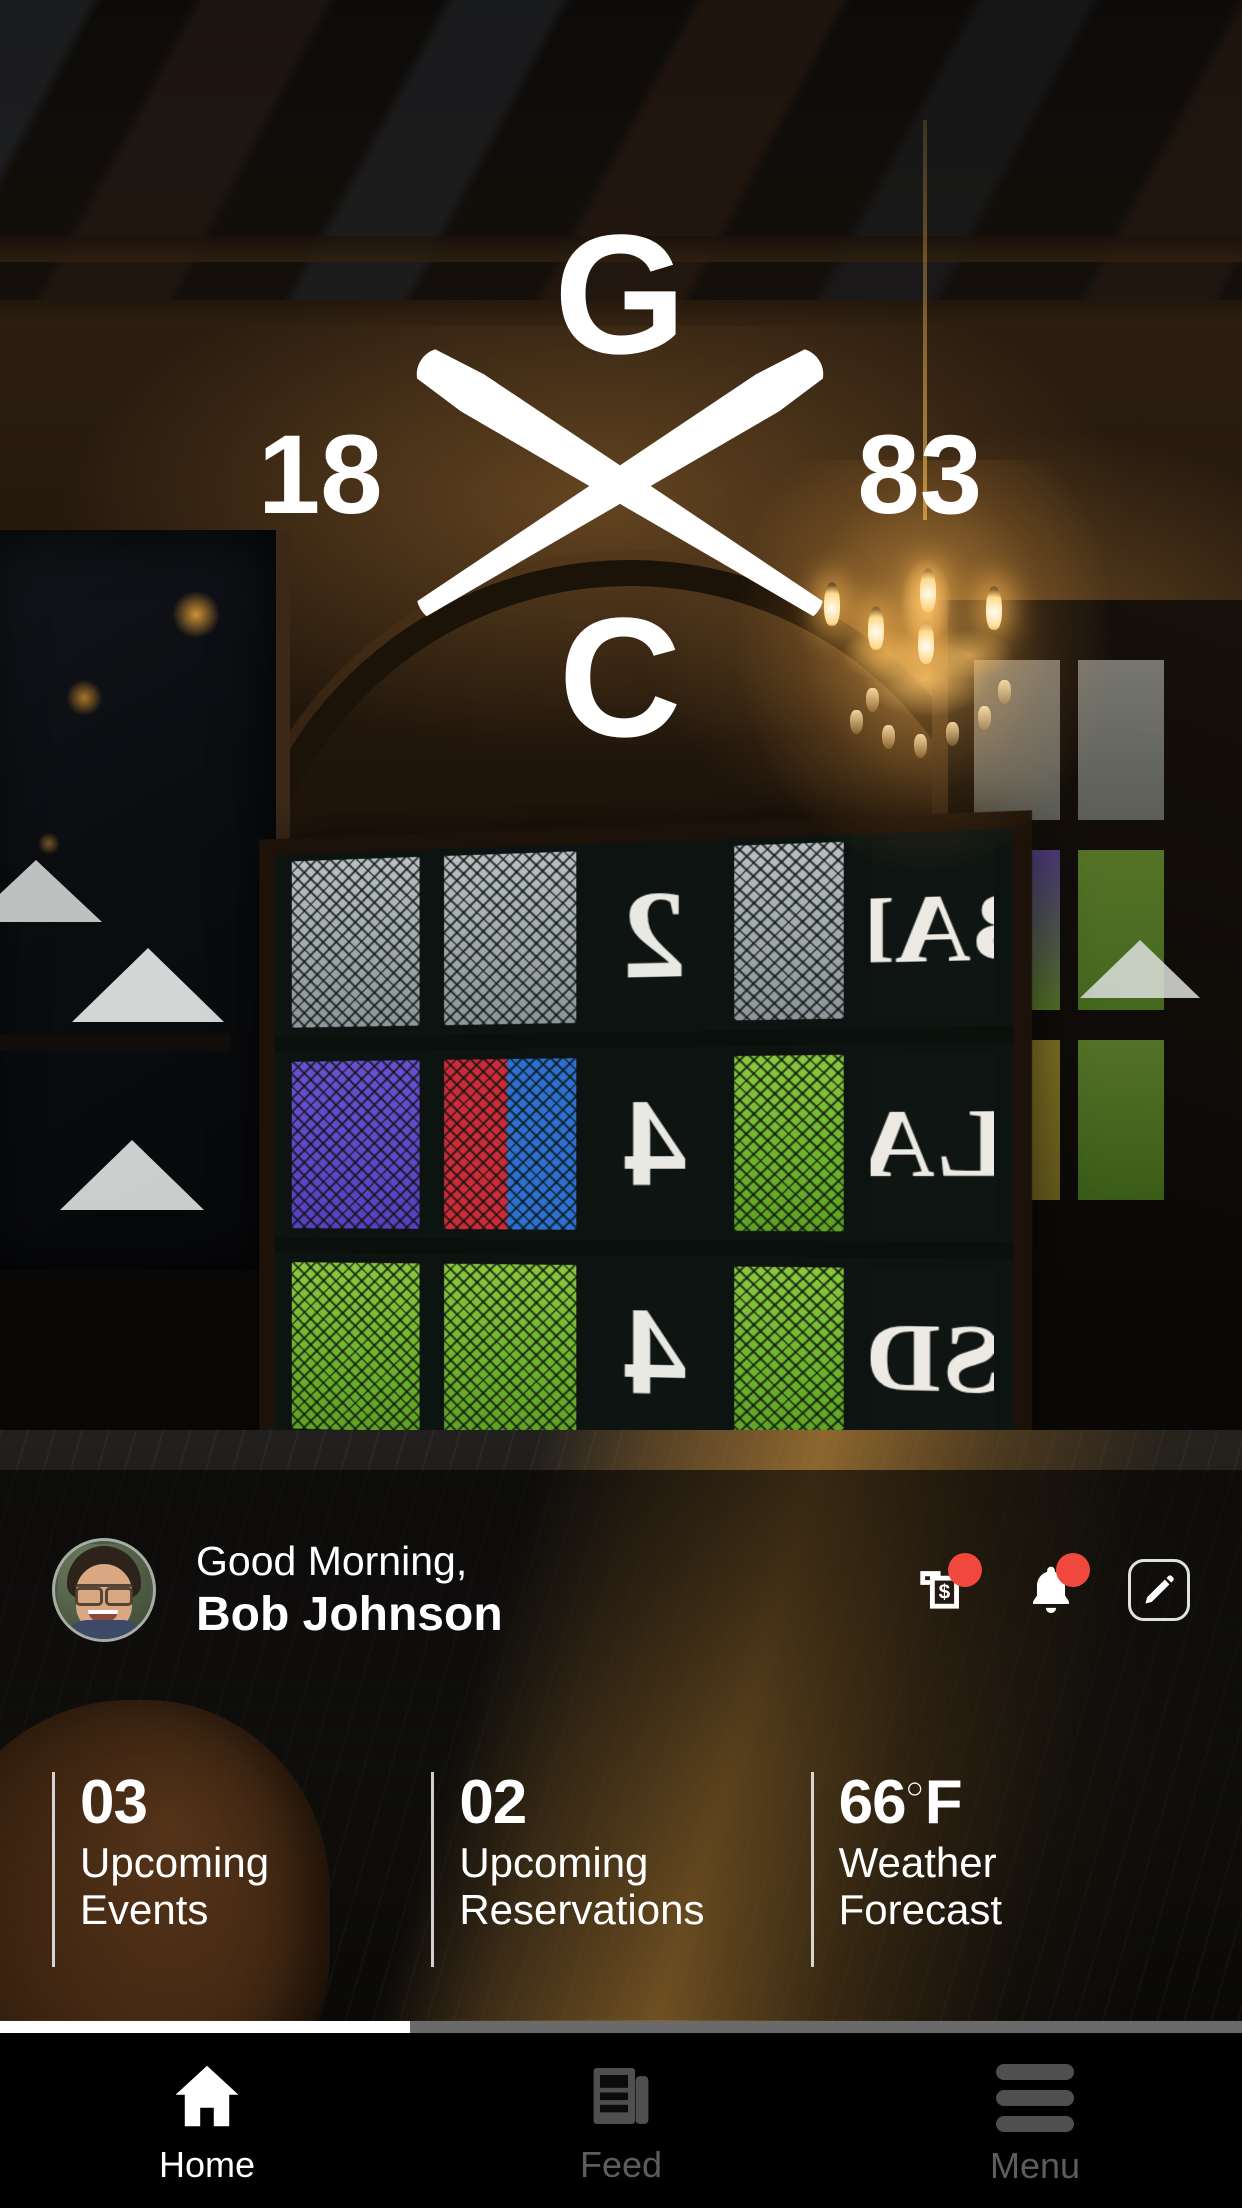  I want to click on stat-upcoming-reservations: 02 Upcoming Reservations, so click(620, 1885).